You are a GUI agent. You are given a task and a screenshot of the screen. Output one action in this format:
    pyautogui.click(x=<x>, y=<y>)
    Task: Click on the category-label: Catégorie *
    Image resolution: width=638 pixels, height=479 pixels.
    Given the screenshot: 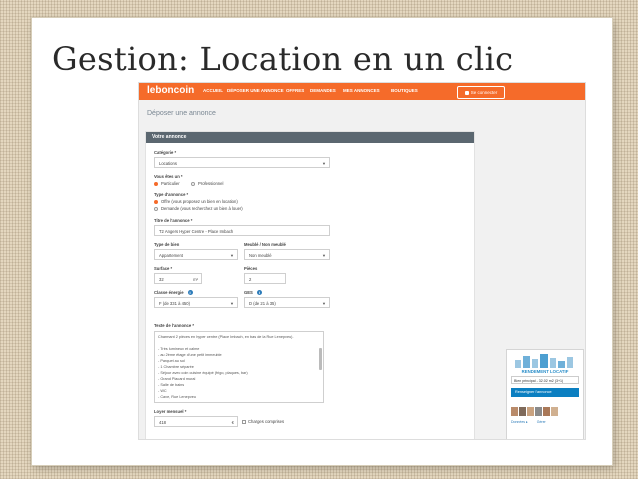 What is the action you would take?
    pyautogui.click(x=165, y=152)
    